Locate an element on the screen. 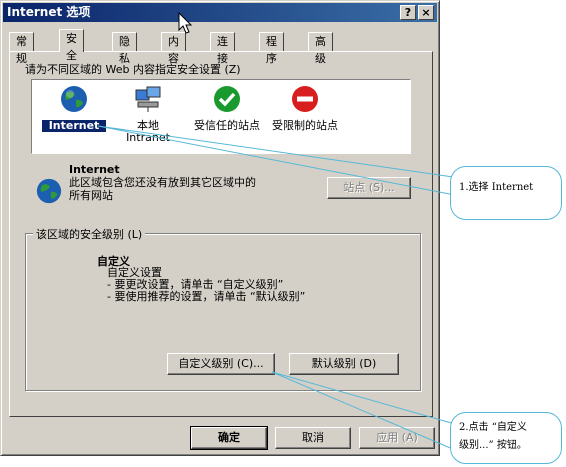 The image size is (566, 467). security-level-label: 该区域的安全级别 (L) is located at coordinates (89, 234).